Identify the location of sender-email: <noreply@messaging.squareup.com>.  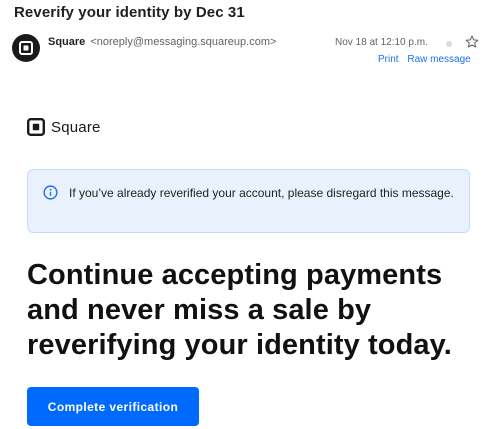
(183, 42).